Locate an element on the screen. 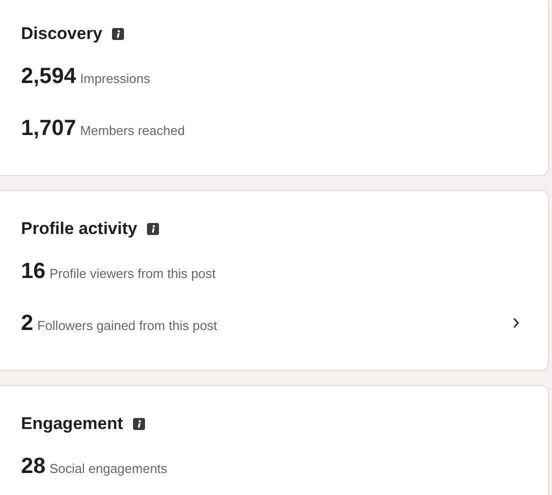 The height and width of the screenshot is (495, 552). metric-label: Social engagements is located at coordinates (108, 468).